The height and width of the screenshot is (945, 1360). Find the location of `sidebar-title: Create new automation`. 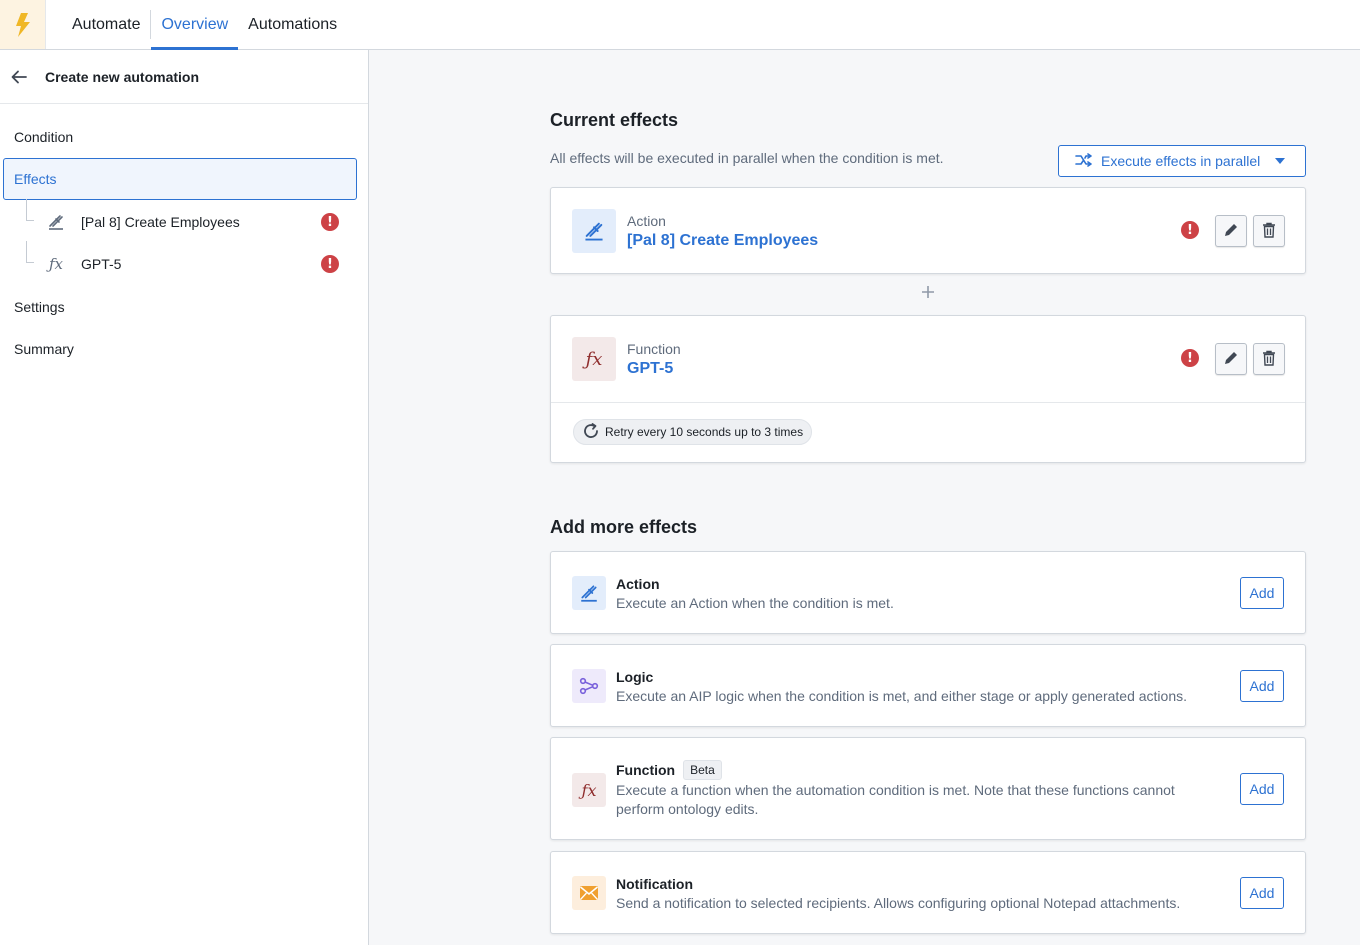

sidebar-title: Create new automation is located at coordinates (122, 76).